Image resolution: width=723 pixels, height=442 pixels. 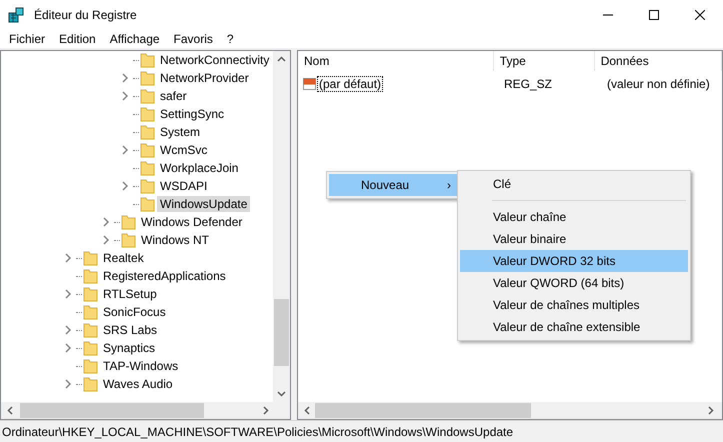 What do you see at coordinates (574, 261) in the screenshot?
I see `menu-item: Valeur DWORD 32 bits` at bounding box center [574, 261].